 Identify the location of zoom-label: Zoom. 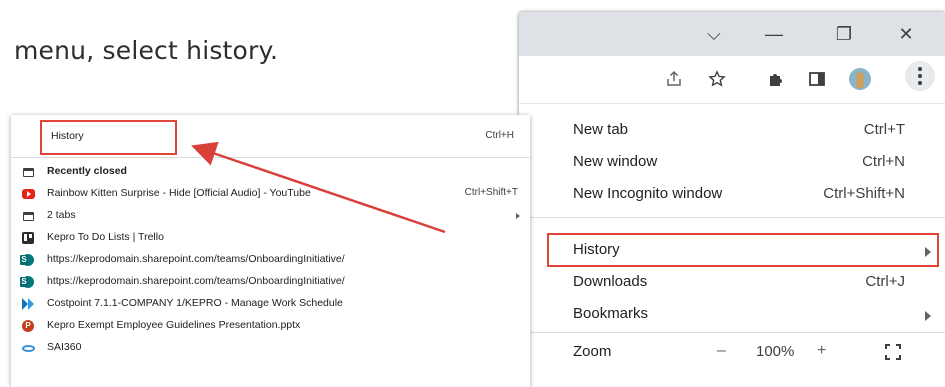
(592, 351).